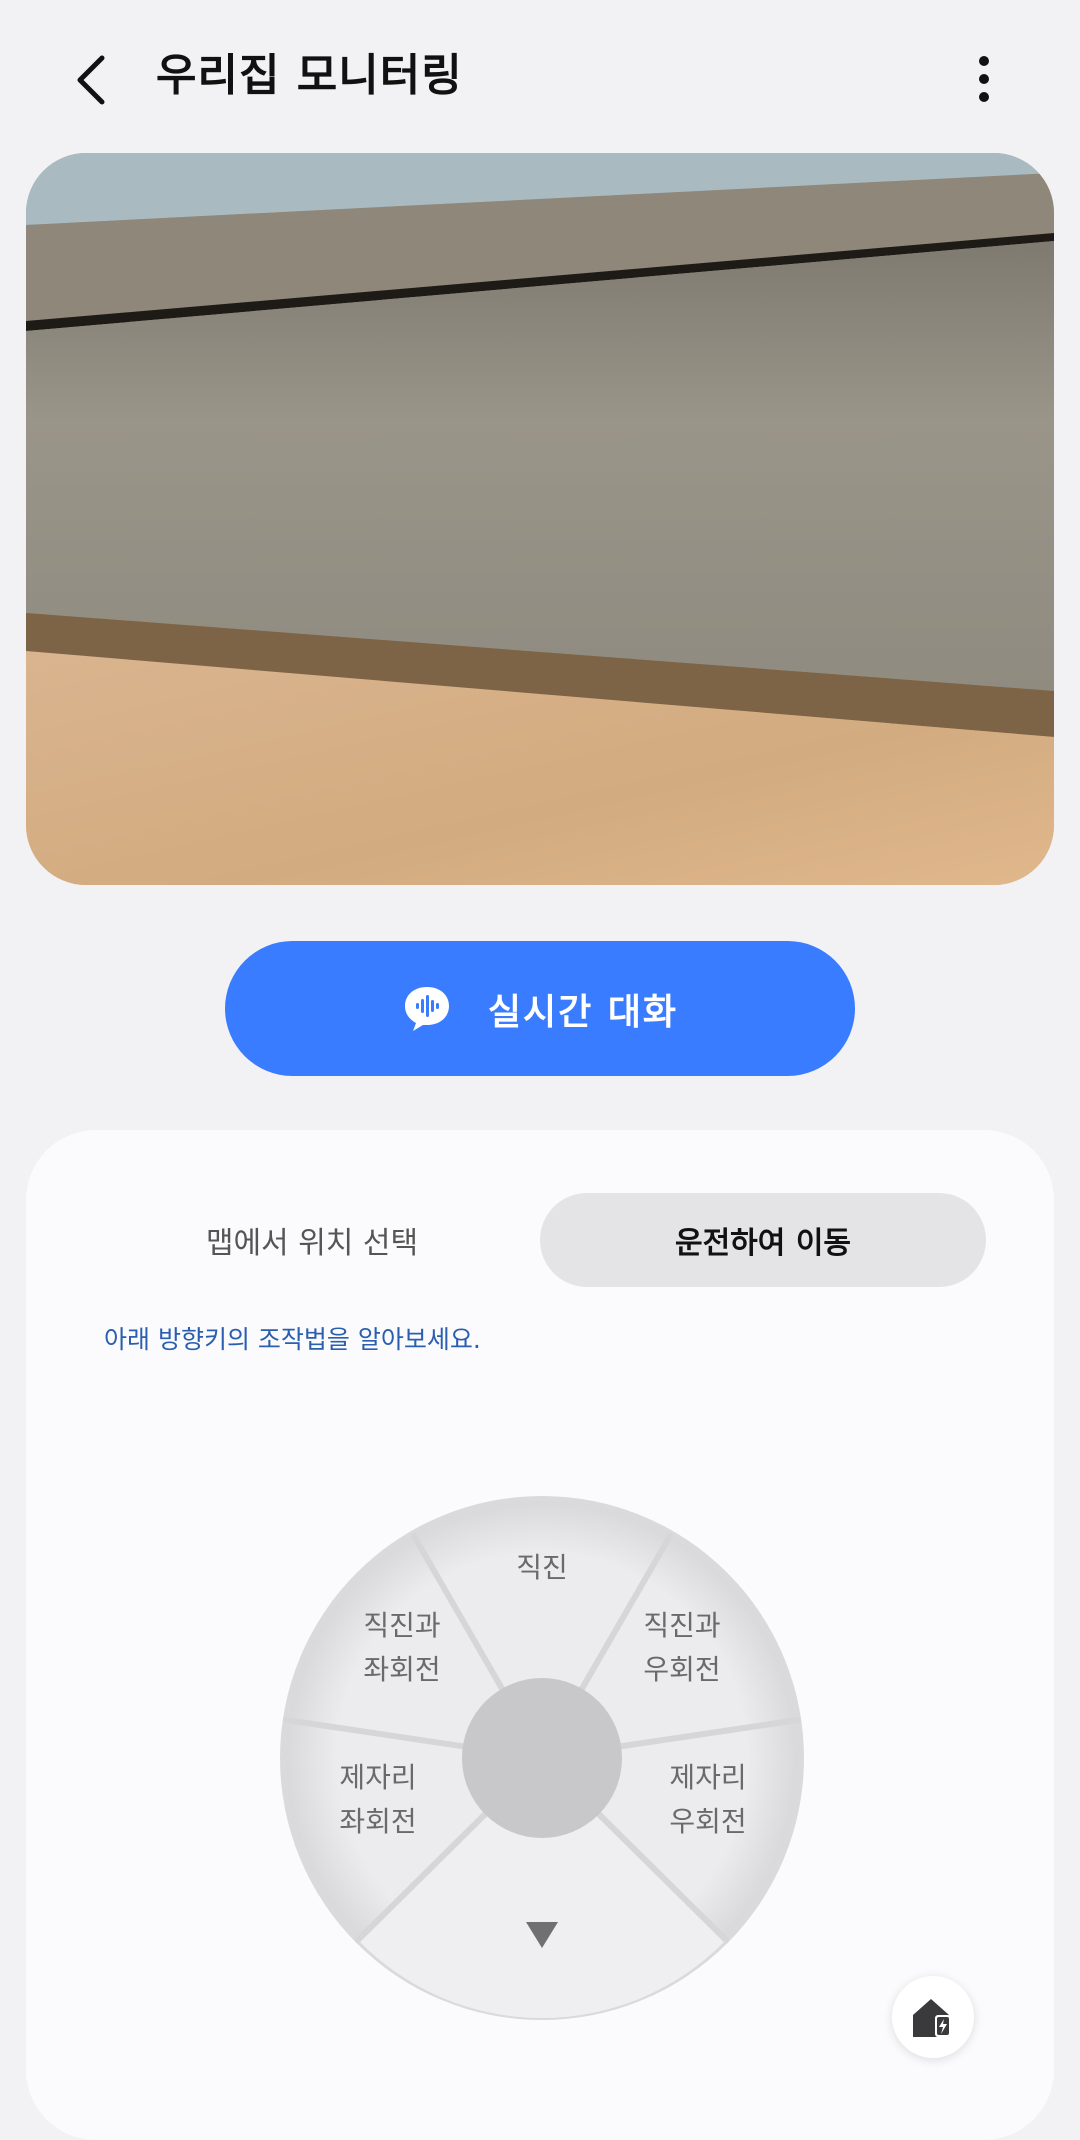 This screenshot has width=1080, height=2140. I want to click on voice-chat-bubble-icon, so click(426, 1008).